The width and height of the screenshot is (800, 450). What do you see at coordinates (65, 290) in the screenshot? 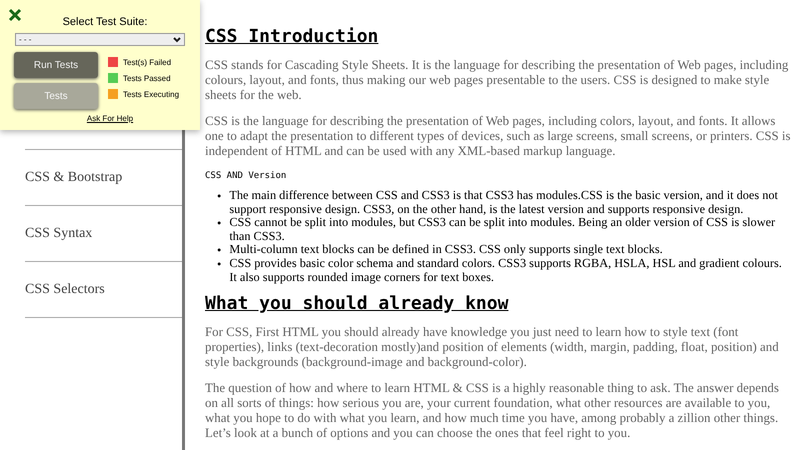
I see `sidebar-link: CSS Selectors` at bounding box center [65, 290].